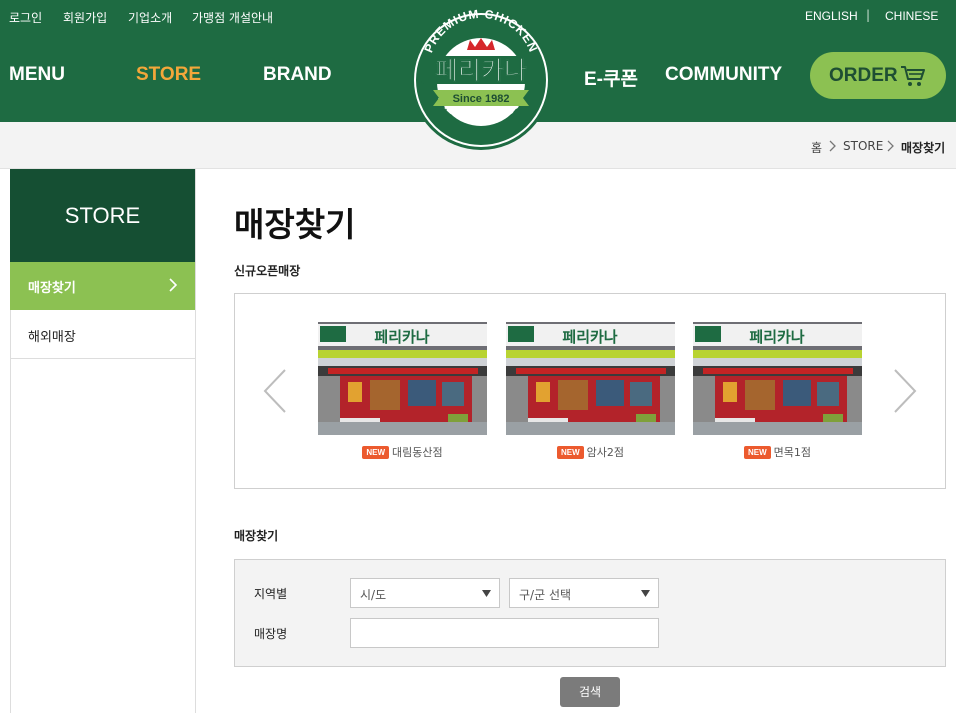  What do you see at coordinates (52, 337) in the screenshot?
I see `sidebar-item-label: 해외매장` at bounding box center [52, 337].